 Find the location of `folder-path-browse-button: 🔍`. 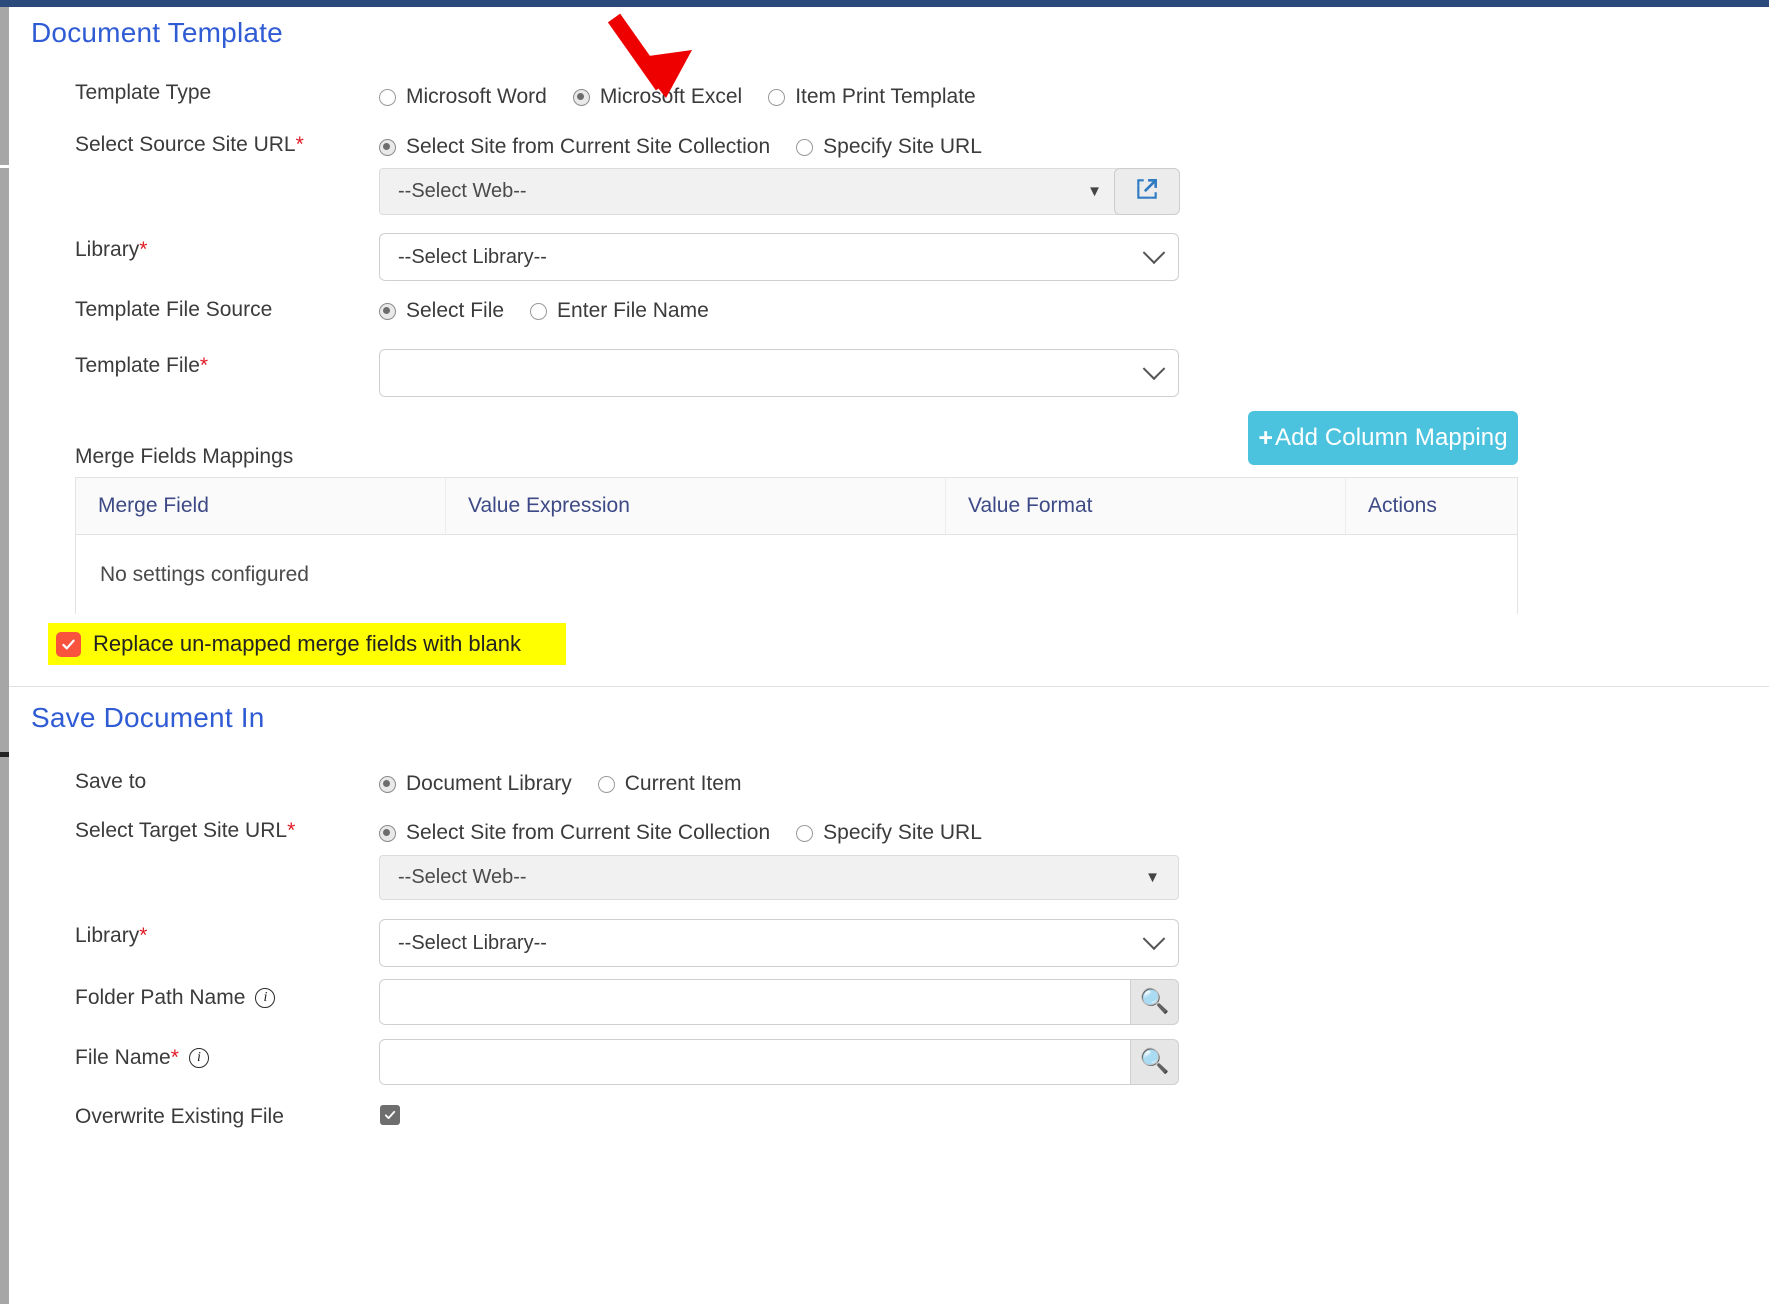

folder-path-browse-button: 🔍 is located at coordinates (1155, 1002).